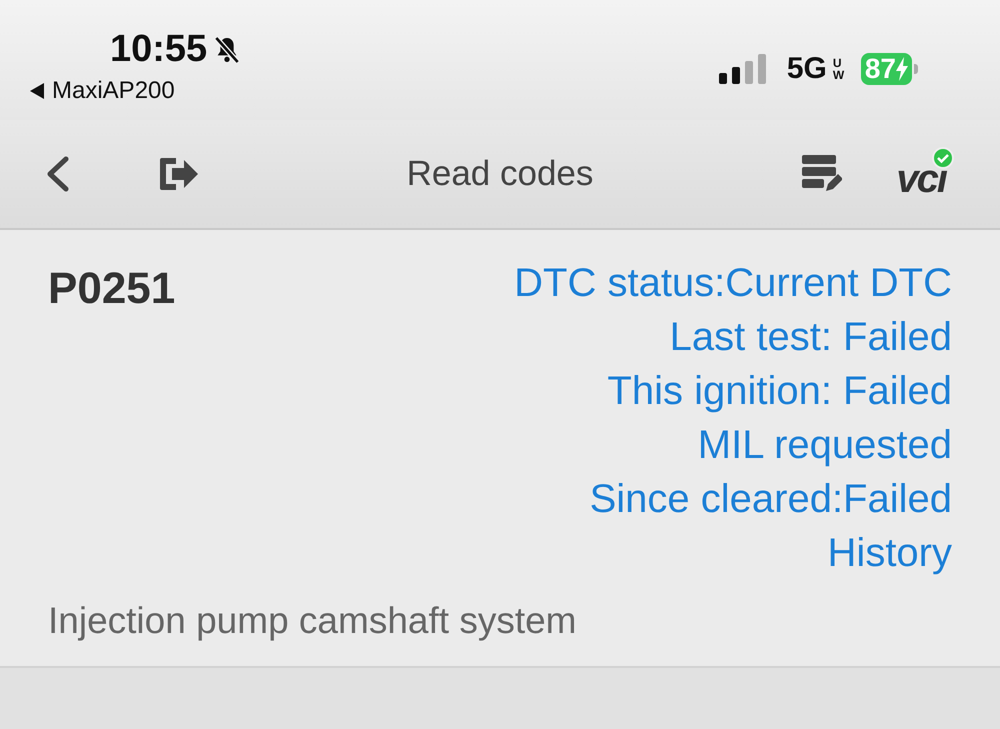  Describe the element at coordinates (822, 174) in the screenshot. I see `report-edit-icon` at that location.